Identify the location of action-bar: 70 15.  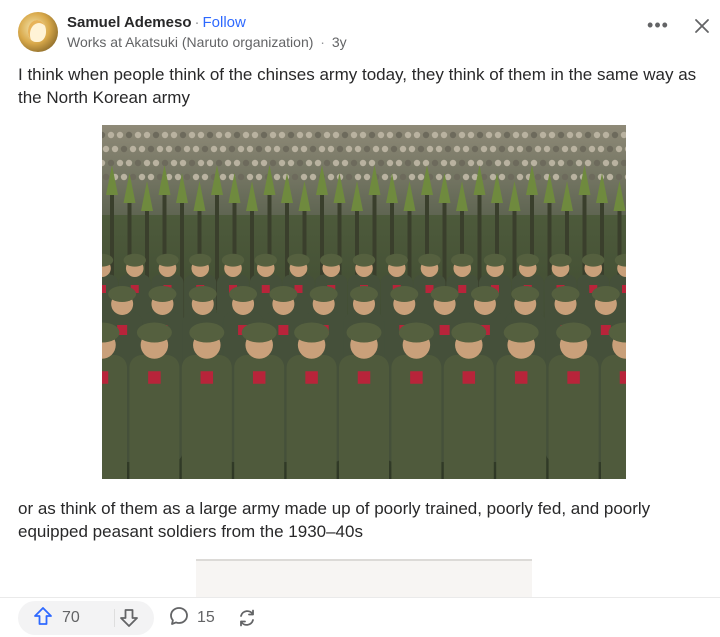
(360, 617).